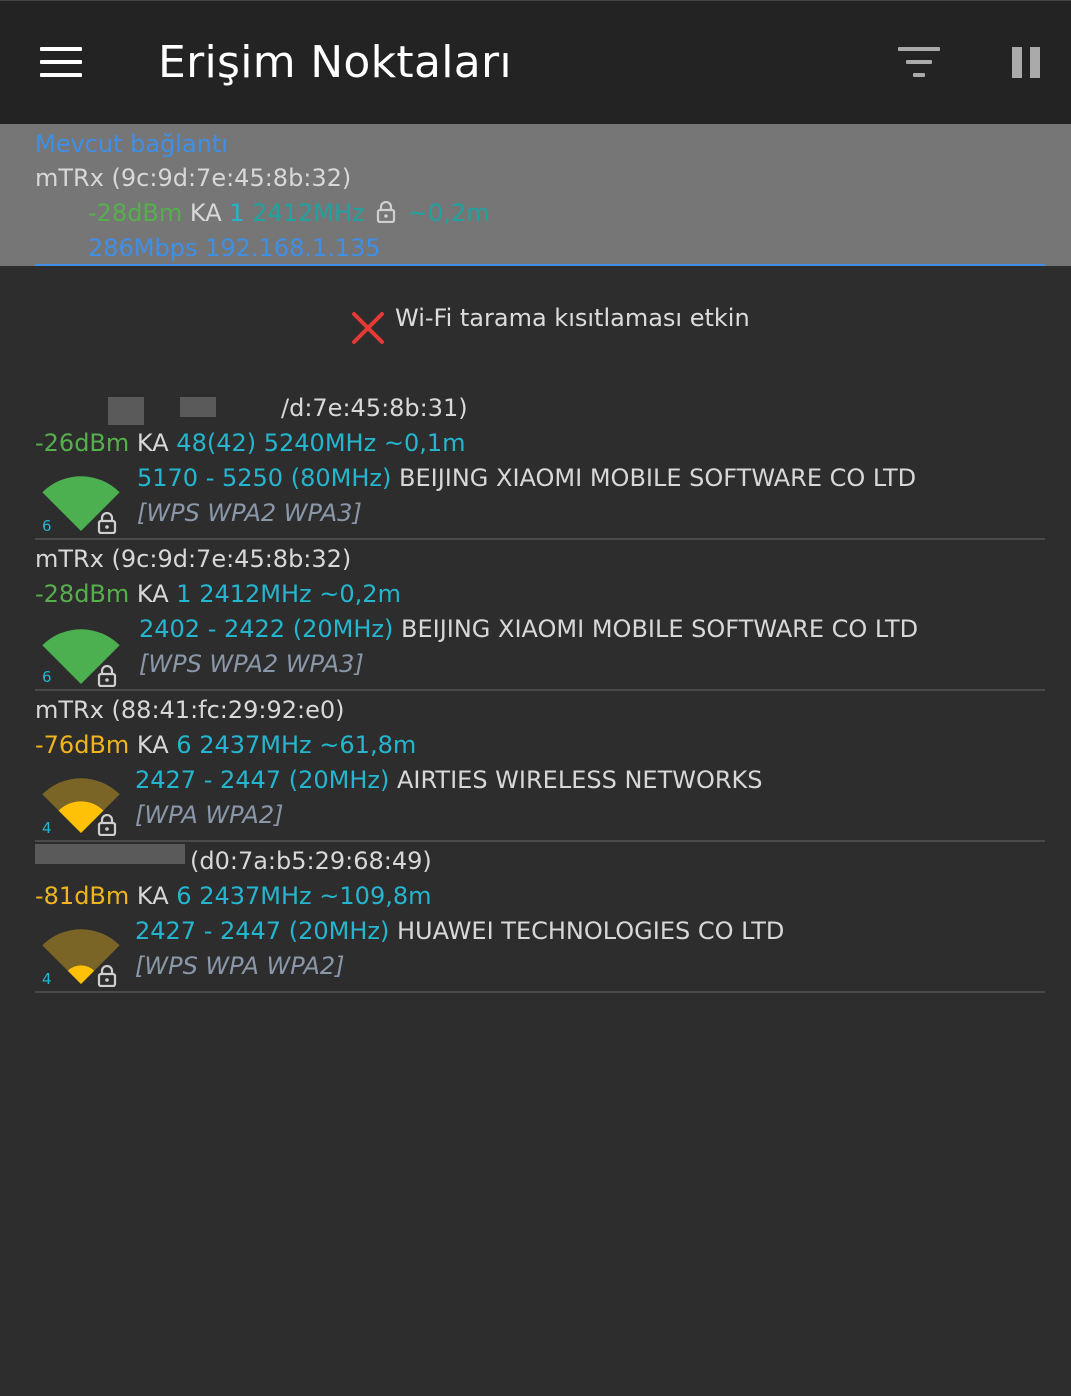 The height and width of the screenshot is (1396, 1071). What do you see at coordinates (579, 780) in the screenshot?
I see `vendor: AIRTIES WIRELESS NETWORKS` at bounding box center [579, 780].